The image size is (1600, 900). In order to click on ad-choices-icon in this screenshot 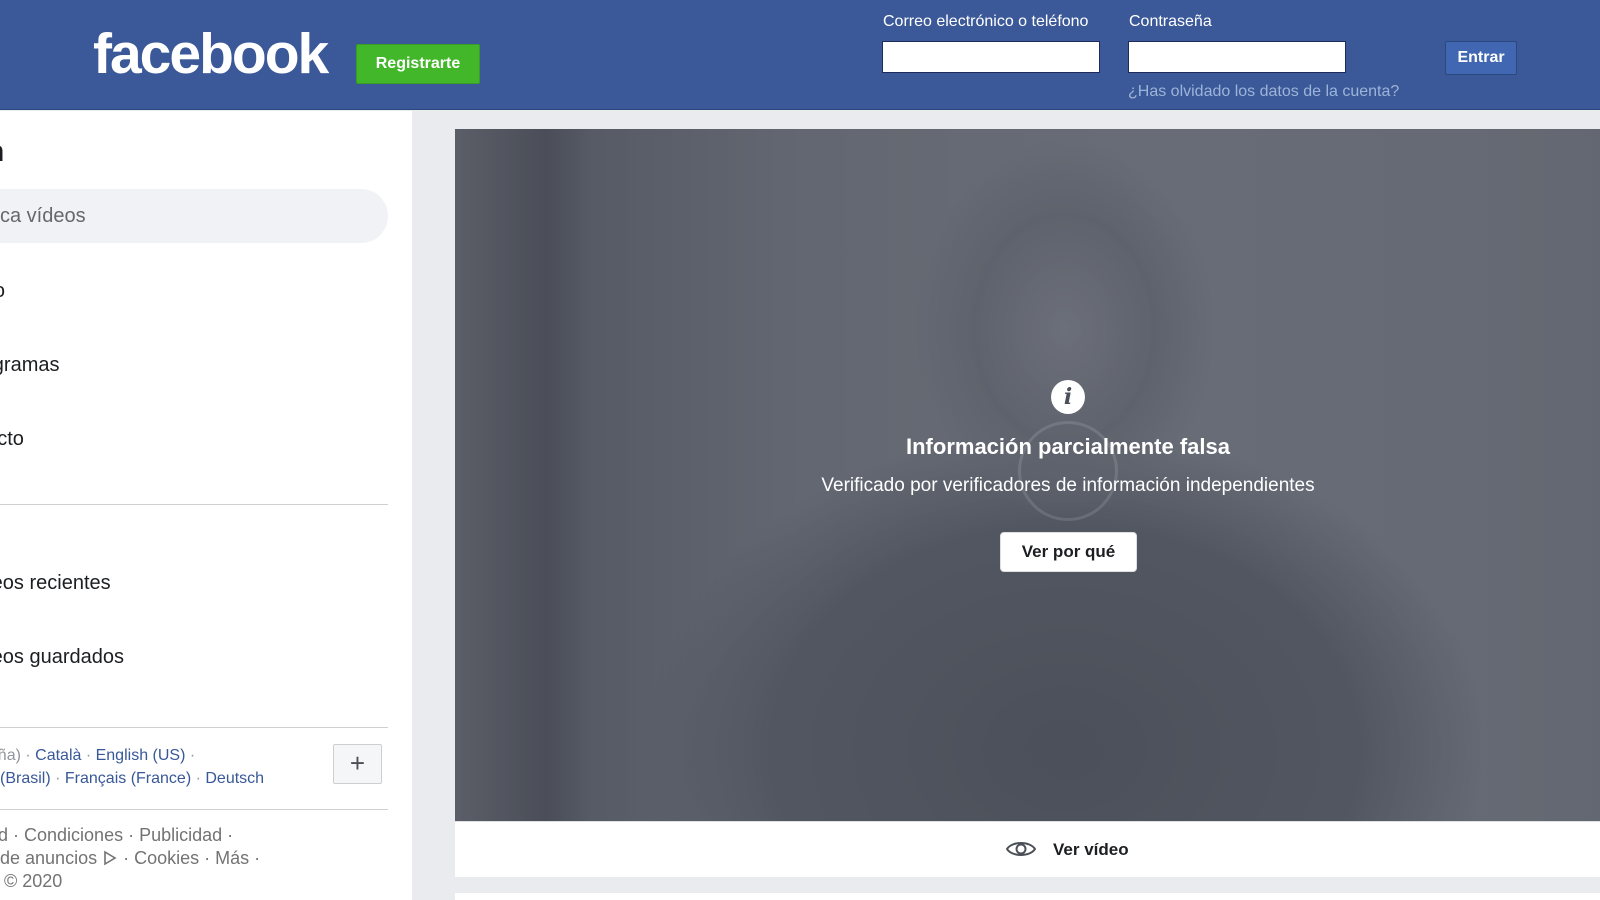, I will do `click(110, 858)`.